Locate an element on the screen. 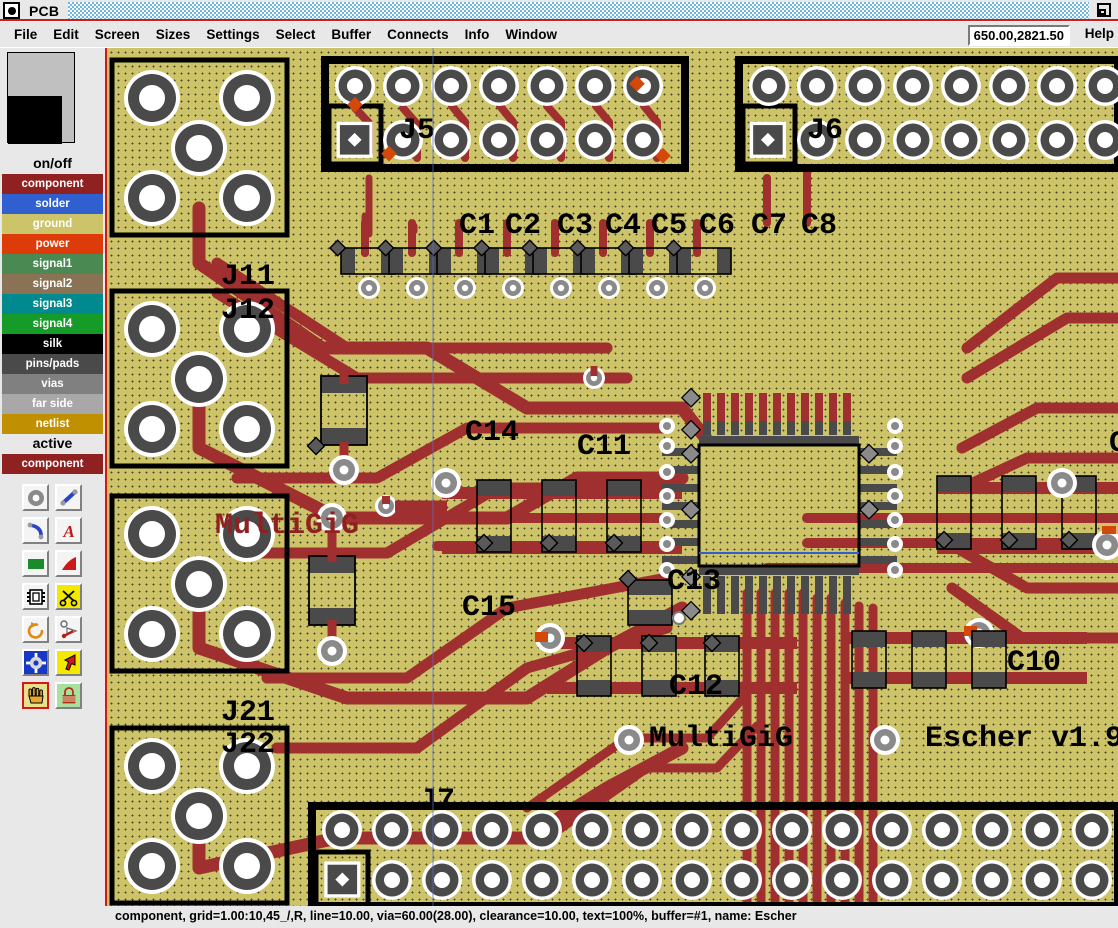 The width and height of the screenshot is (1118, 928). silk-label: C5 is located at coordinates (669, 226).